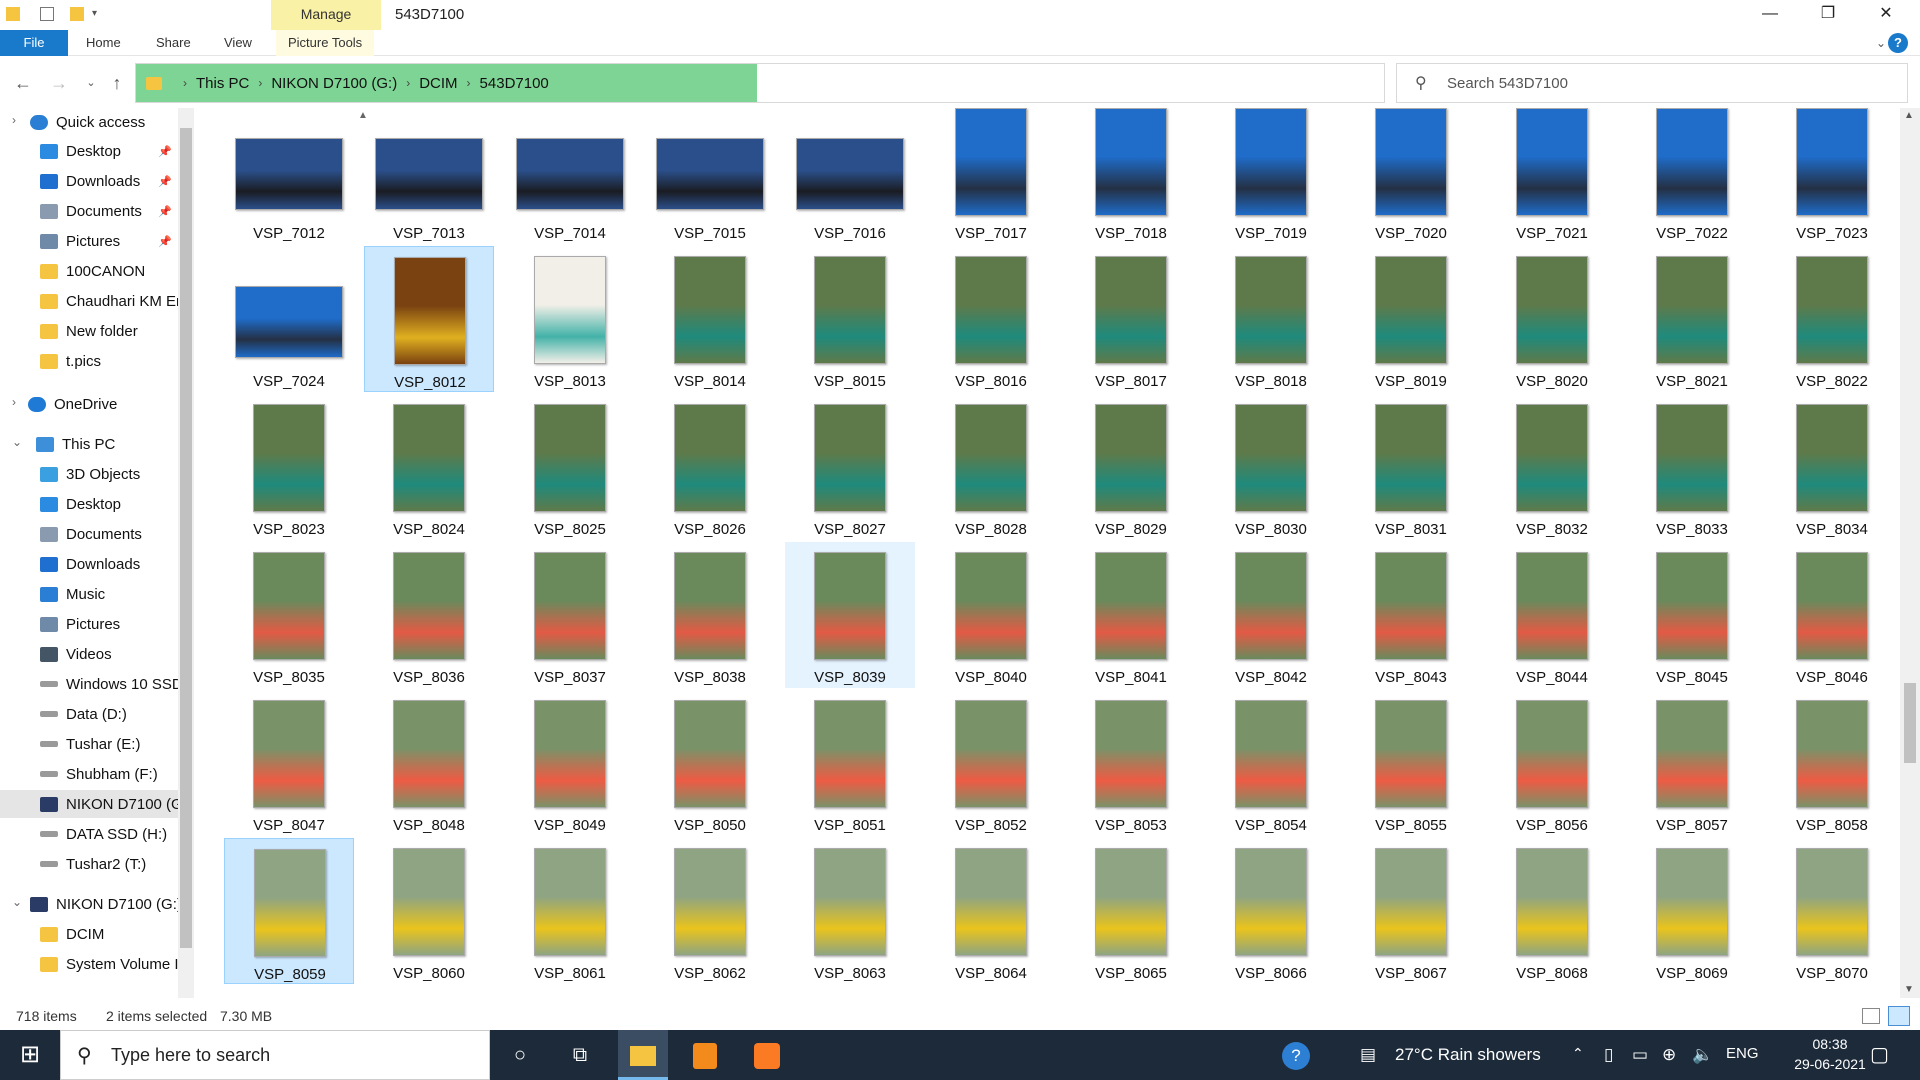 This screenshot has height=1080, width=1920. Describe the element at coordinates (1411, 615) in the screenshot. I see `file-item: VSP_8043` at that location.